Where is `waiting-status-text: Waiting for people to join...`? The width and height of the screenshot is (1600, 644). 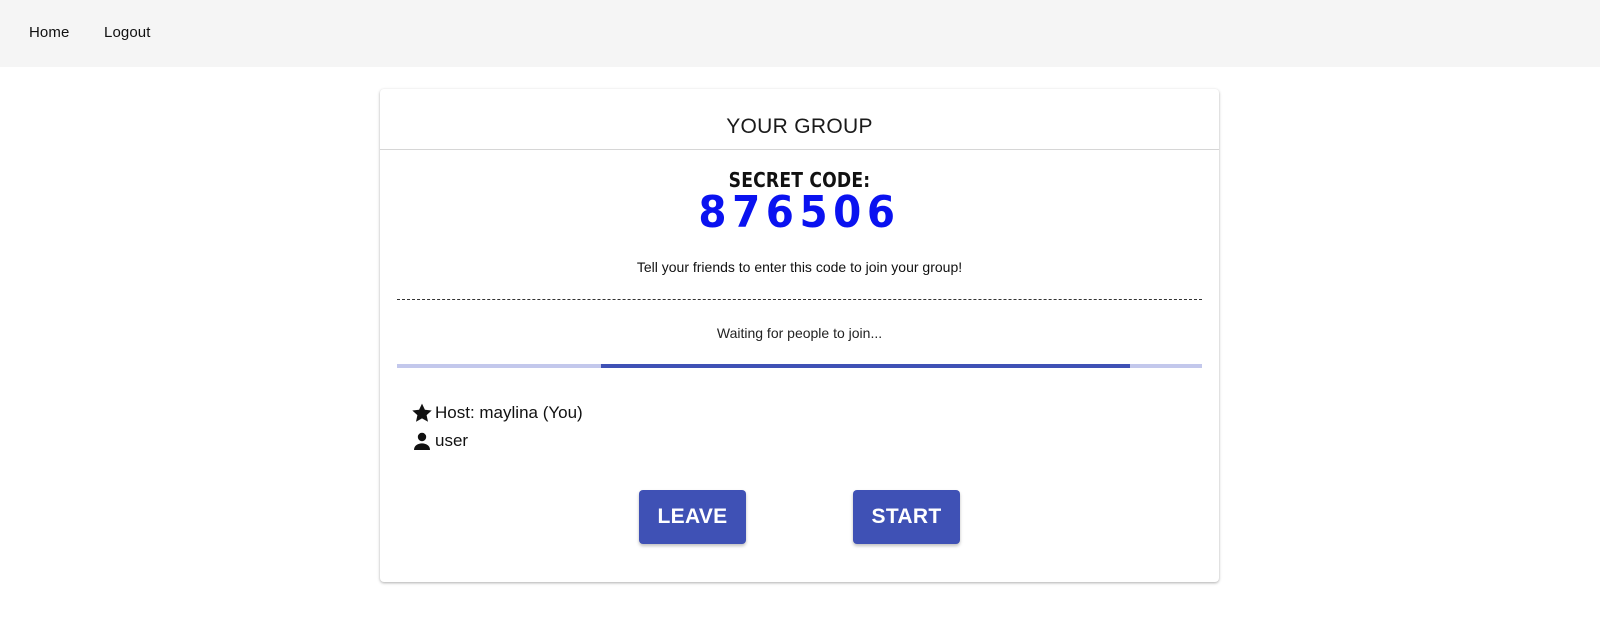 waiting-status-text: Waiting for people to join... is located at coordinates (799, 333).